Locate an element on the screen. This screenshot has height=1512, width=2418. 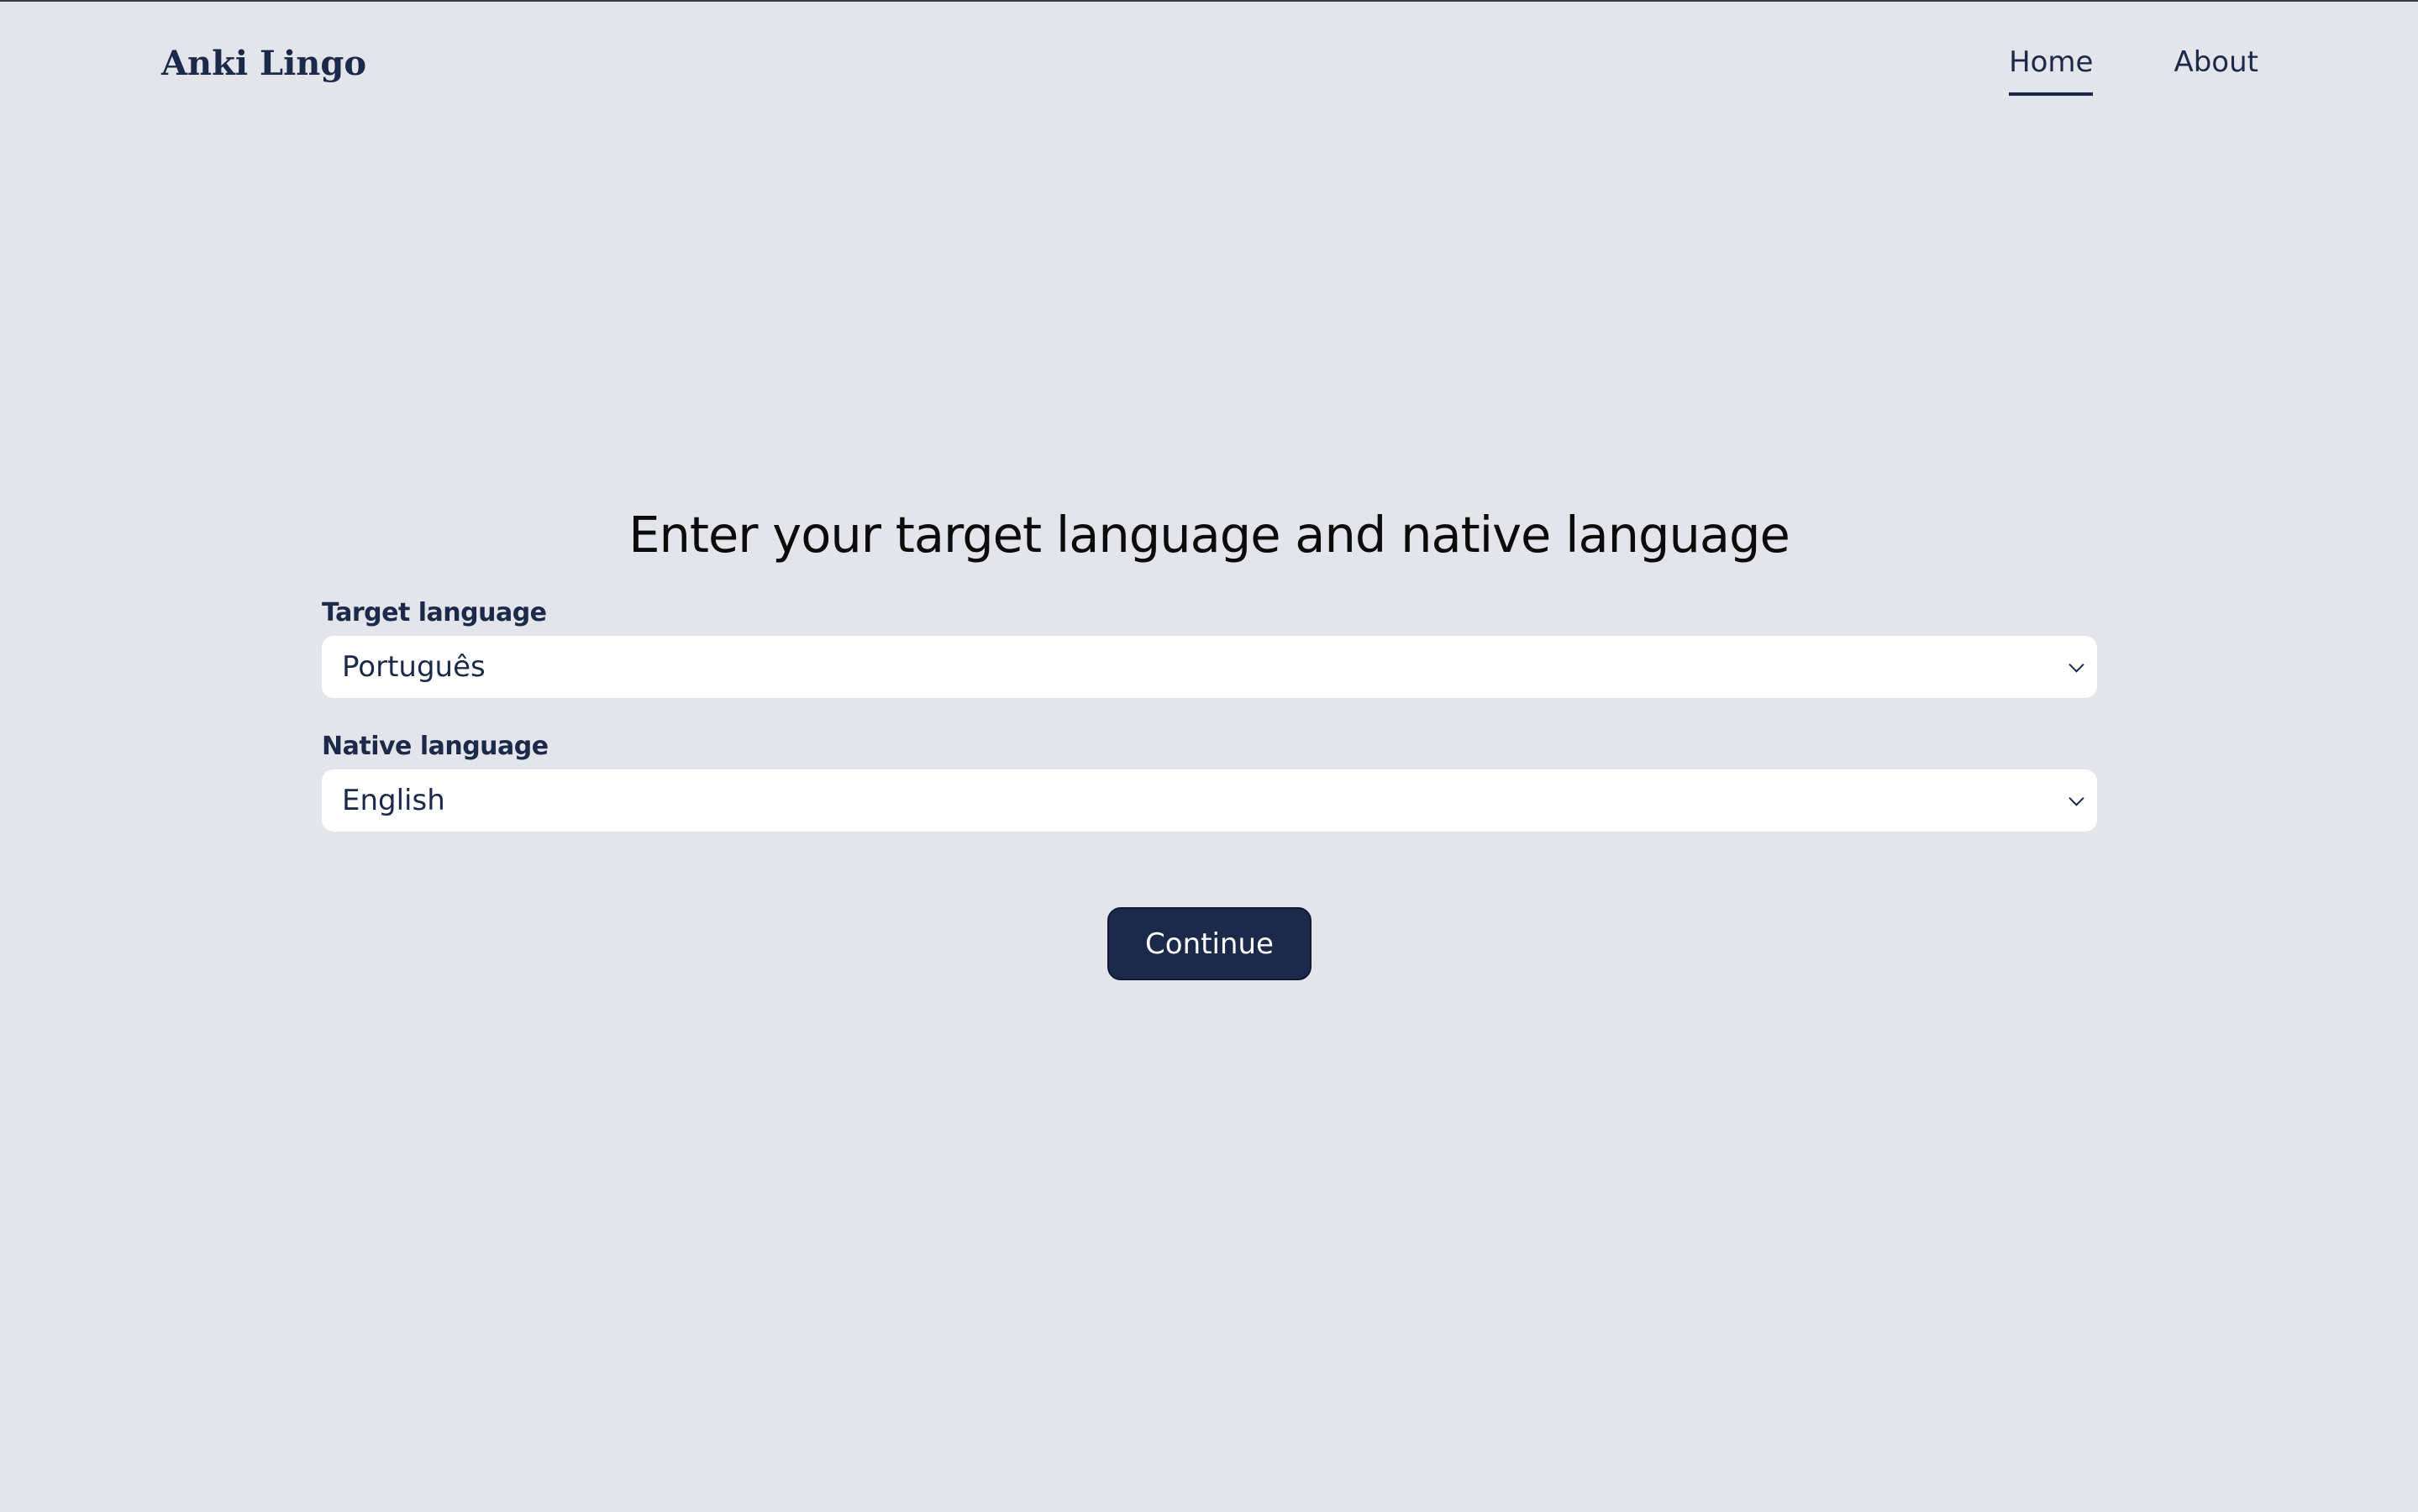
native-language-value: English is located at coordinates (394, 800).